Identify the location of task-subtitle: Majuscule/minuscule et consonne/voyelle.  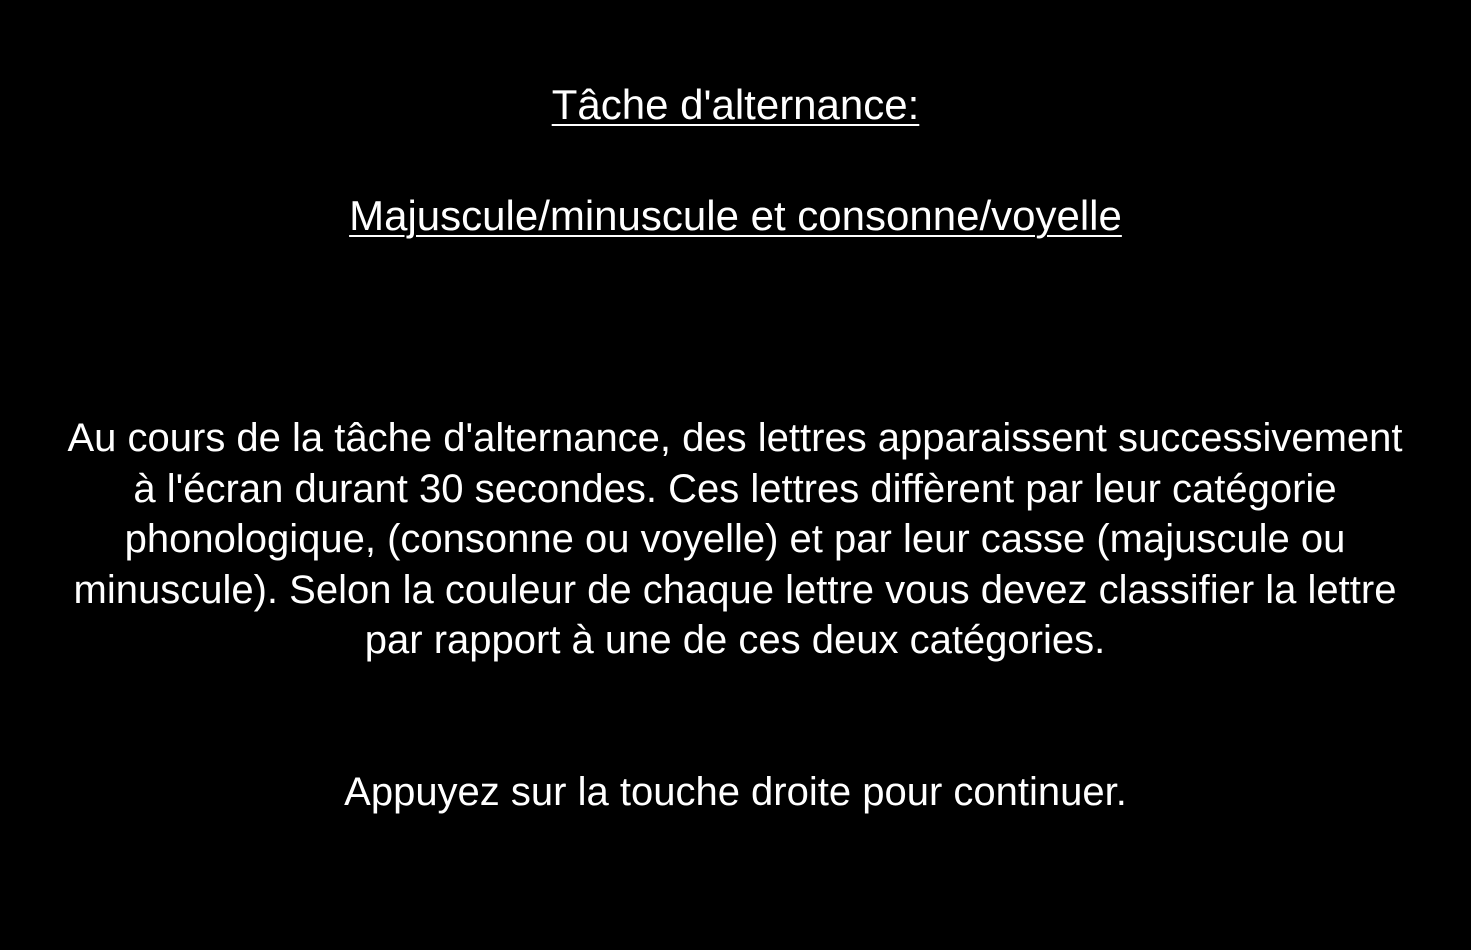
(735, 215).